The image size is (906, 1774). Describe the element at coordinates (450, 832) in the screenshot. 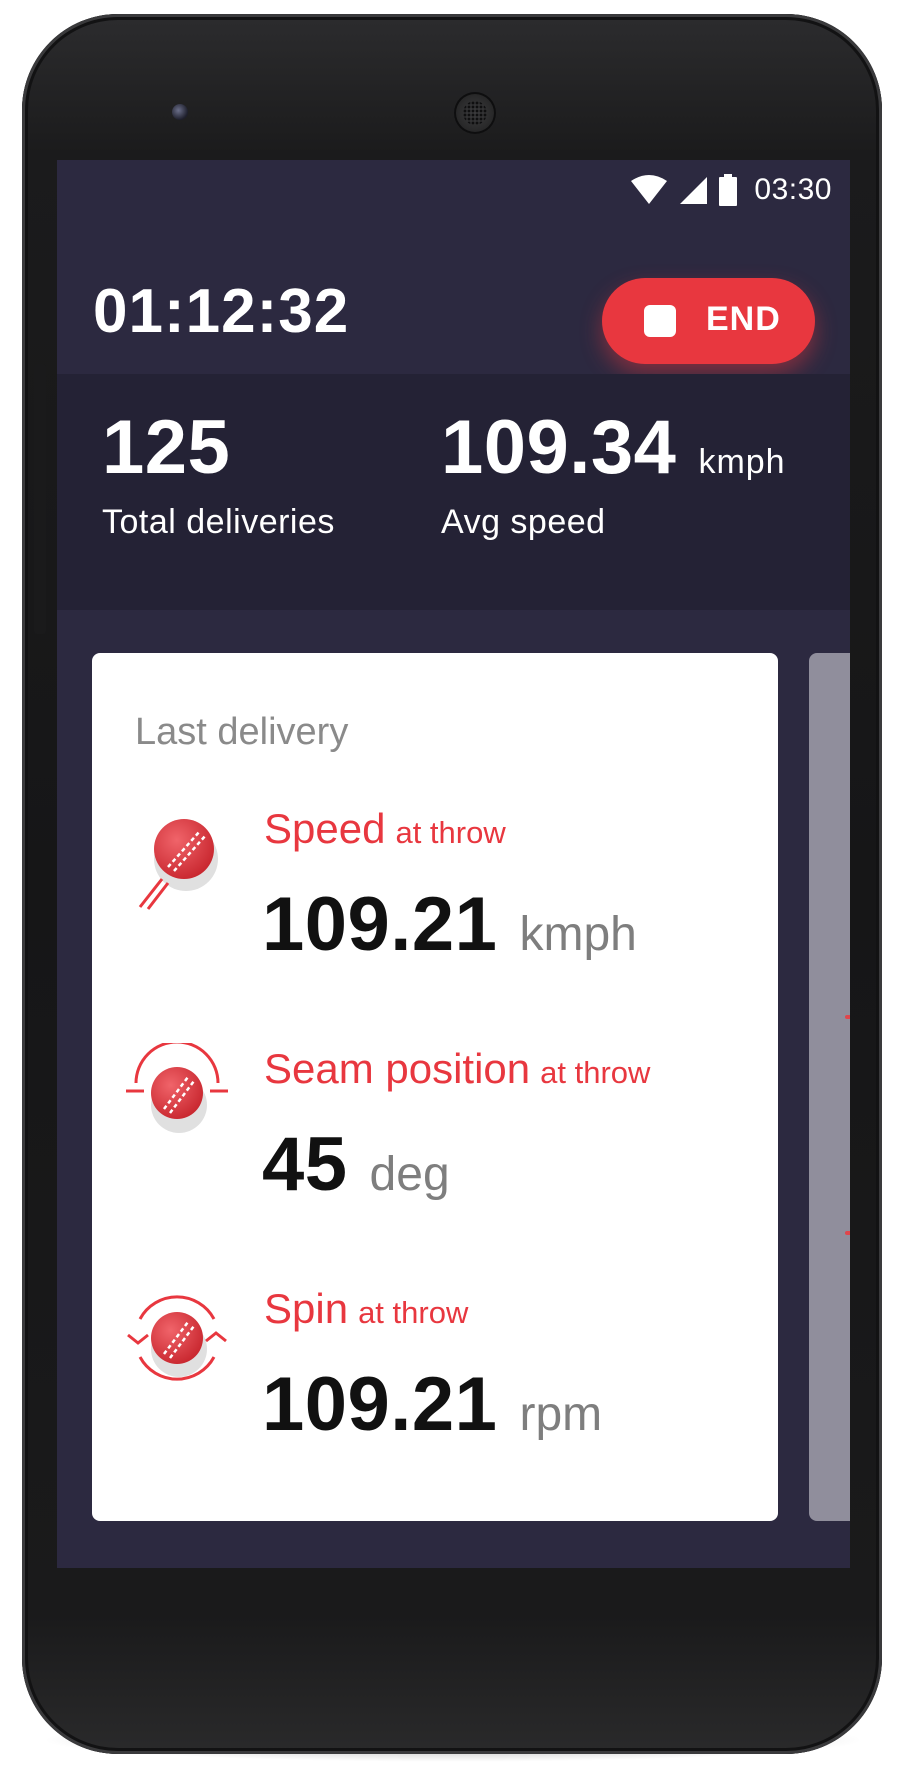

I see `speed-suffix: at throw` at that location.